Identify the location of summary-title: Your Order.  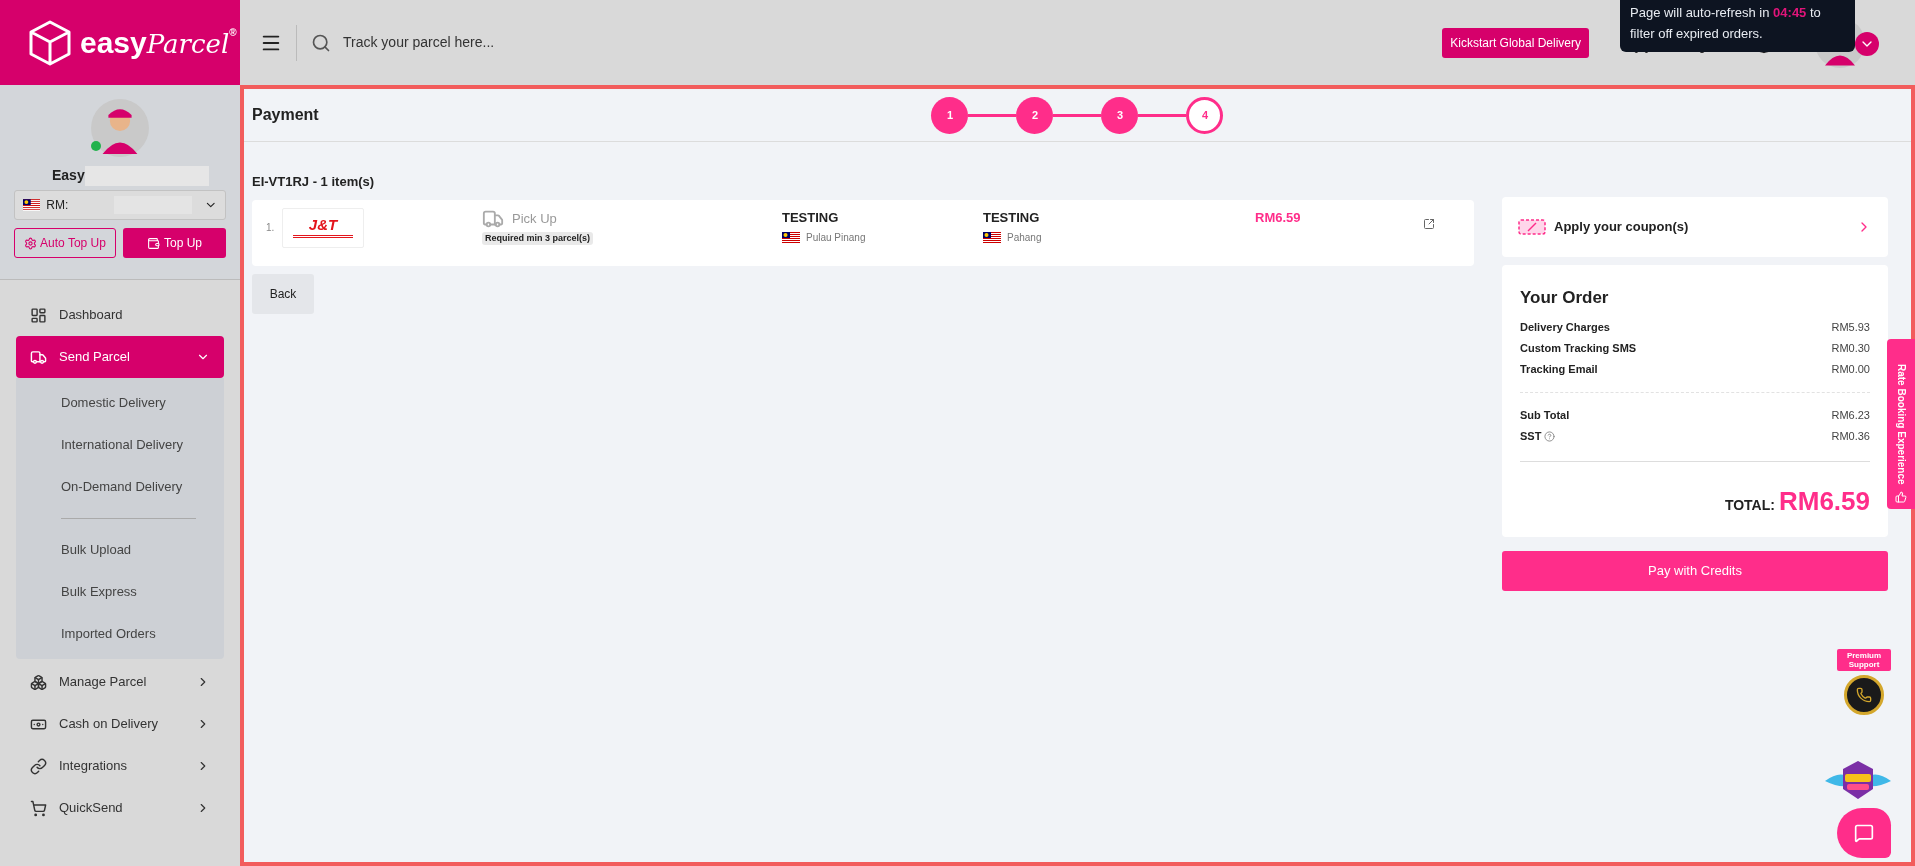
(1565, 298).